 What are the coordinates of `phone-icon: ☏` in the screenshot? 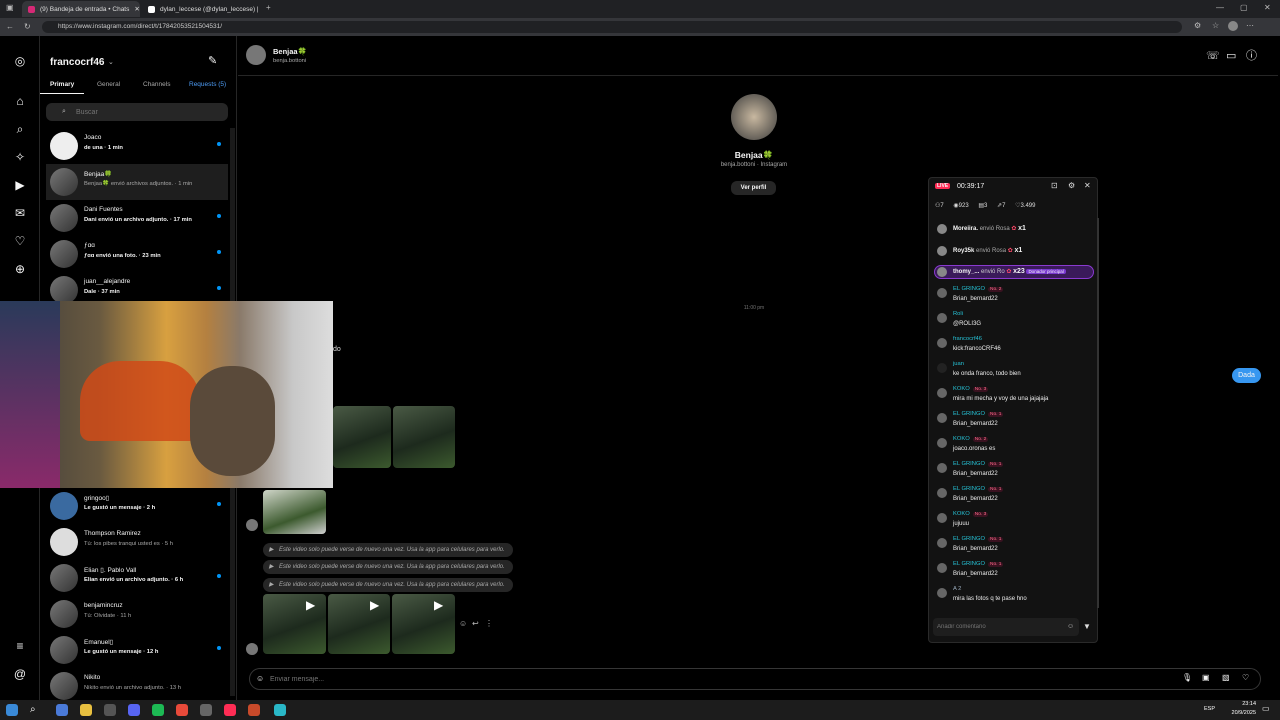 It's located at (1213, 56).